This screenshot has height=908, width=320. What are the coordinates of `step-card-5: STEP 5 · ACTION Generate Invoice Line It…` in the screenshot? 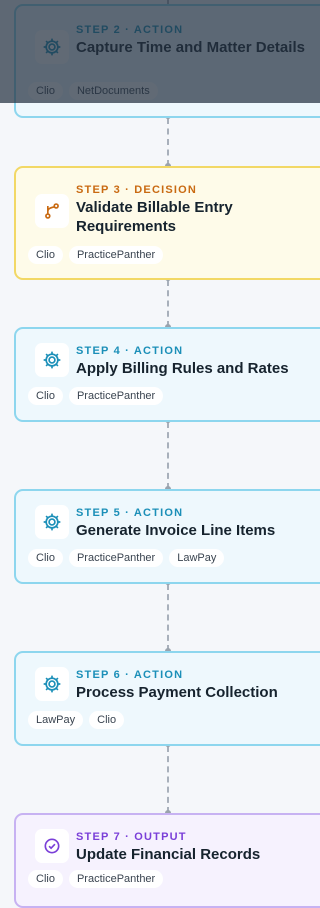 It's located at (167, 536).